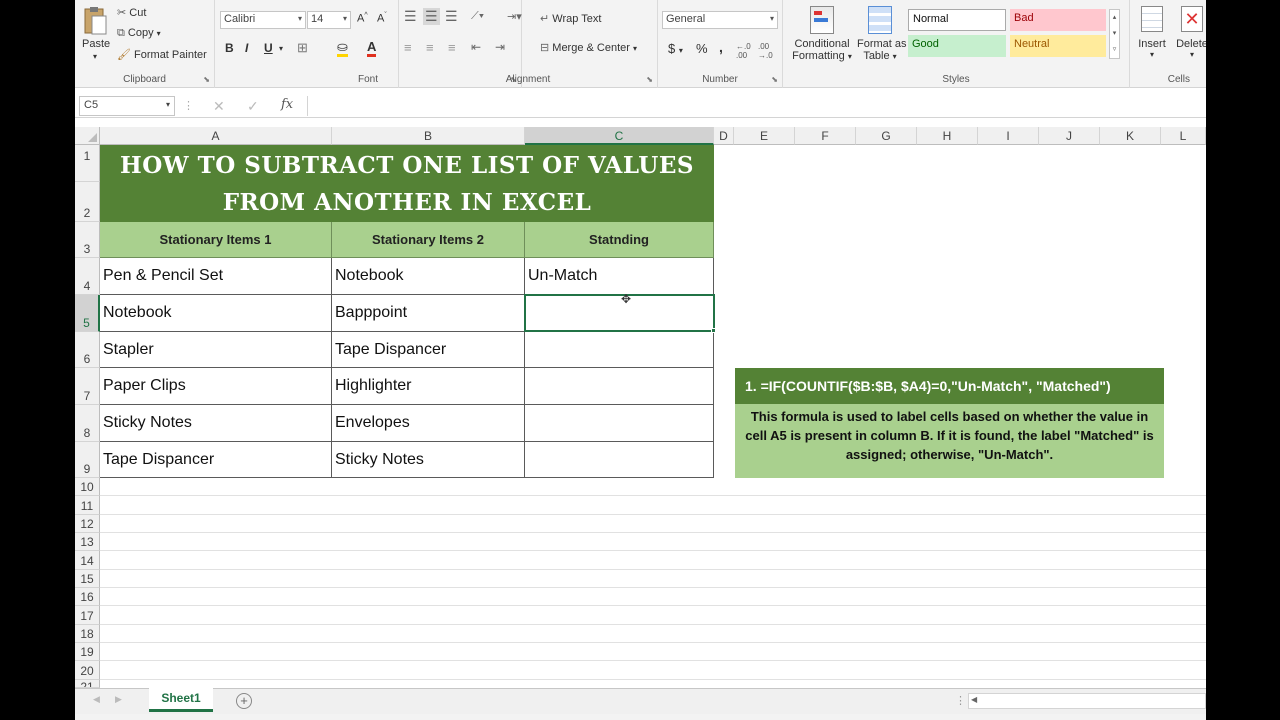  Describe the element at coordinates (500, 47) in the screenshot. I see `increase-indent-icon: ⇥` at that location.